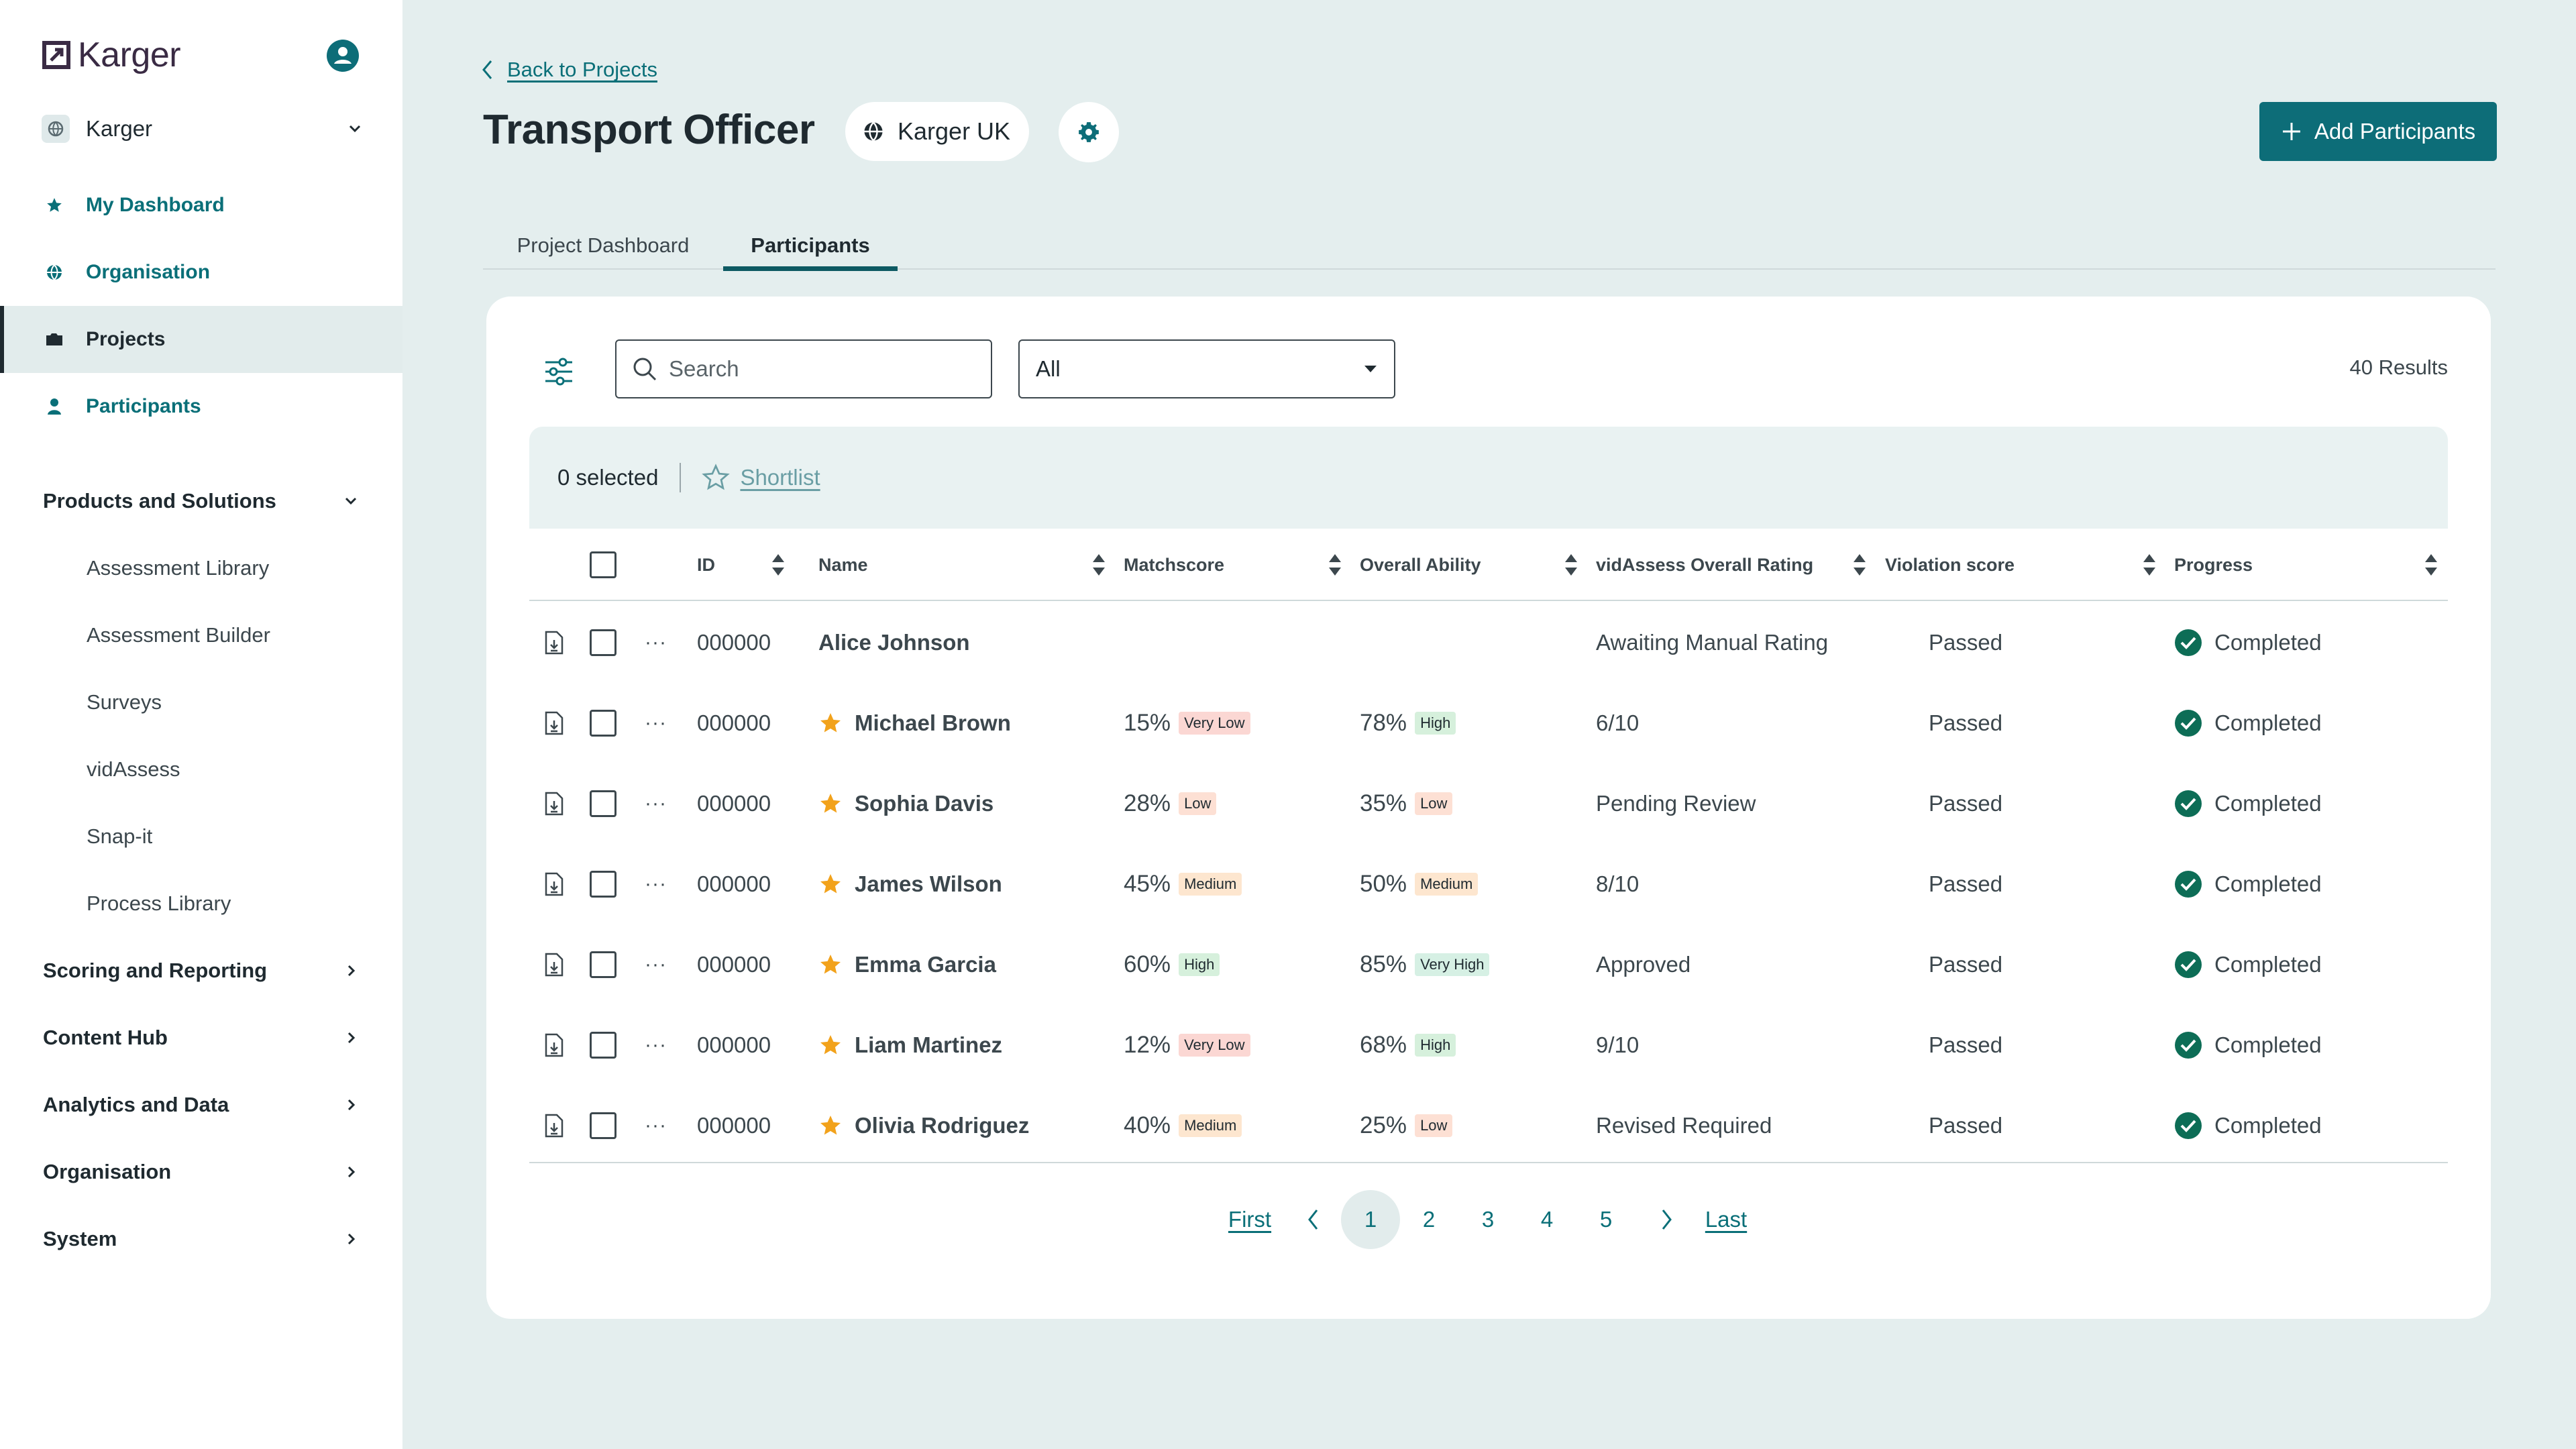 This screenshot has width=2576, height=1449. Describe the element at coordinates (2213, 565) in the screenshot. I see `column-header-progress: Progress` at that location.